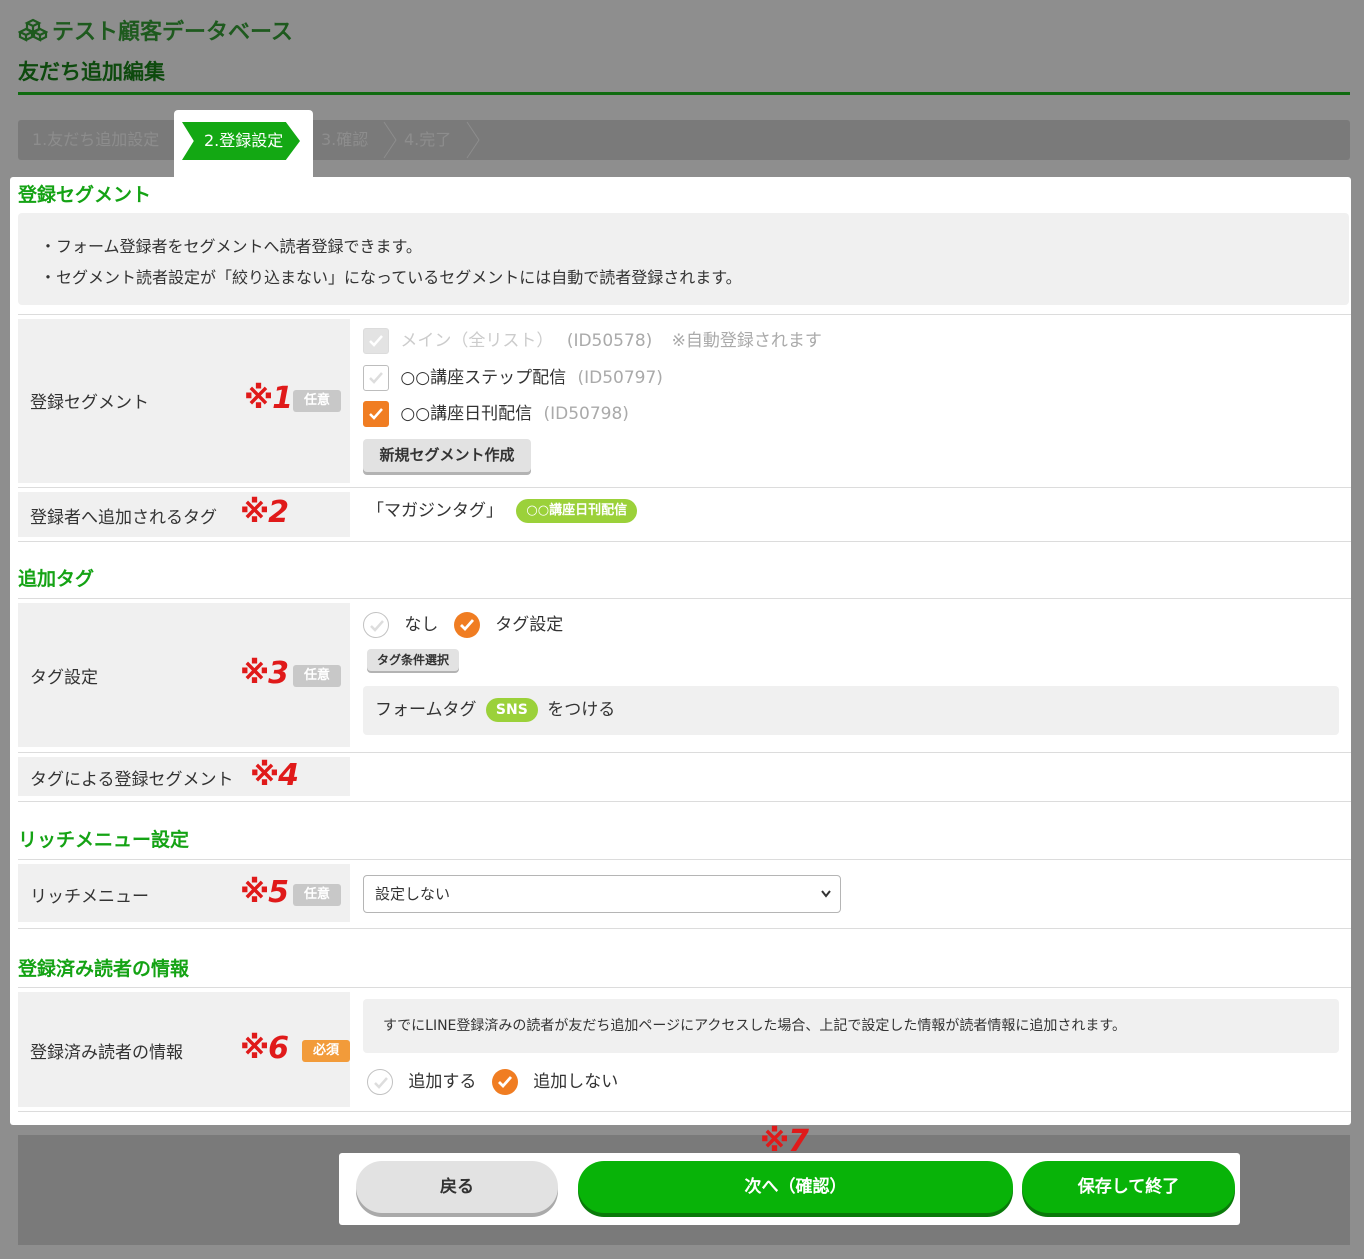 Image resolution: width=1364 pixels, height=1259 pixels. What do you see at coordinates (264, 892) in the screenshot?
I see `annotation-mark-5: ※5` at bounding box center [264, 892].